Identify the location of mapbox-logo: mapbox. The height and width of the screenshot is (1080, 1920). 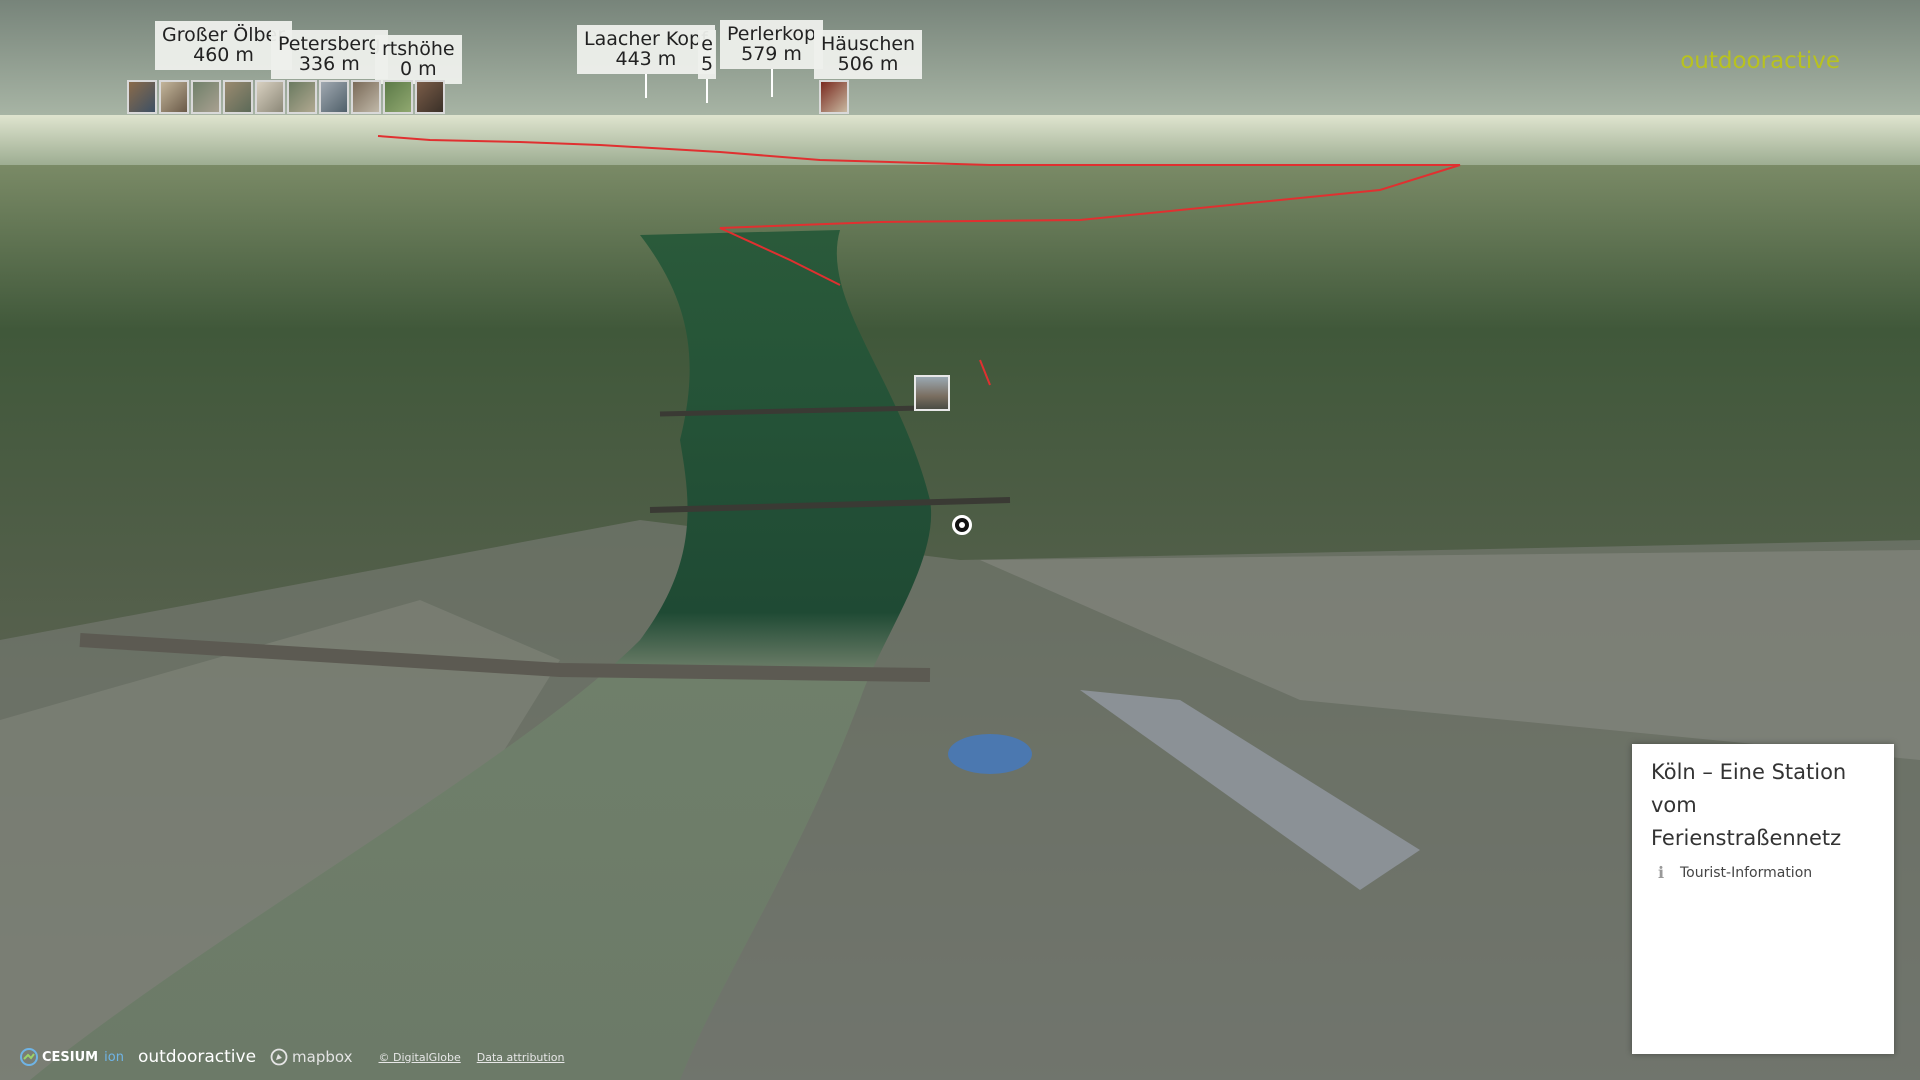
(311, 1057).